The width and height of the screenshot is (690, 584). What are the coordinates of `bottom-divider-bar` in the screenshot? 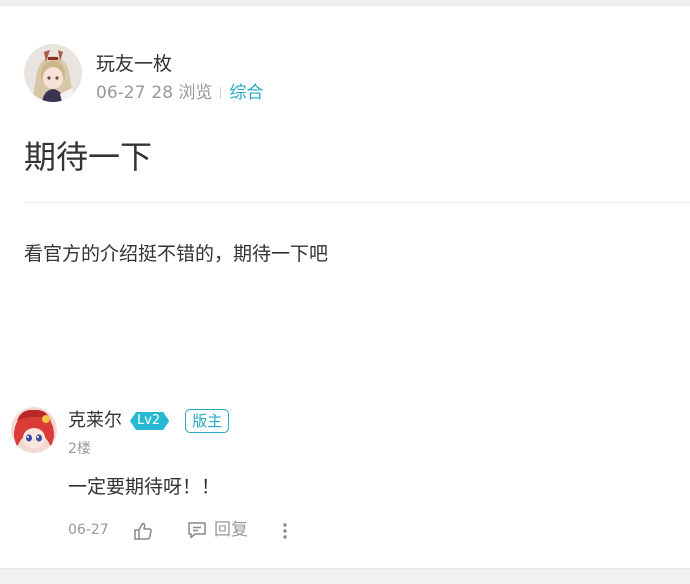 It's located at (345, 576).